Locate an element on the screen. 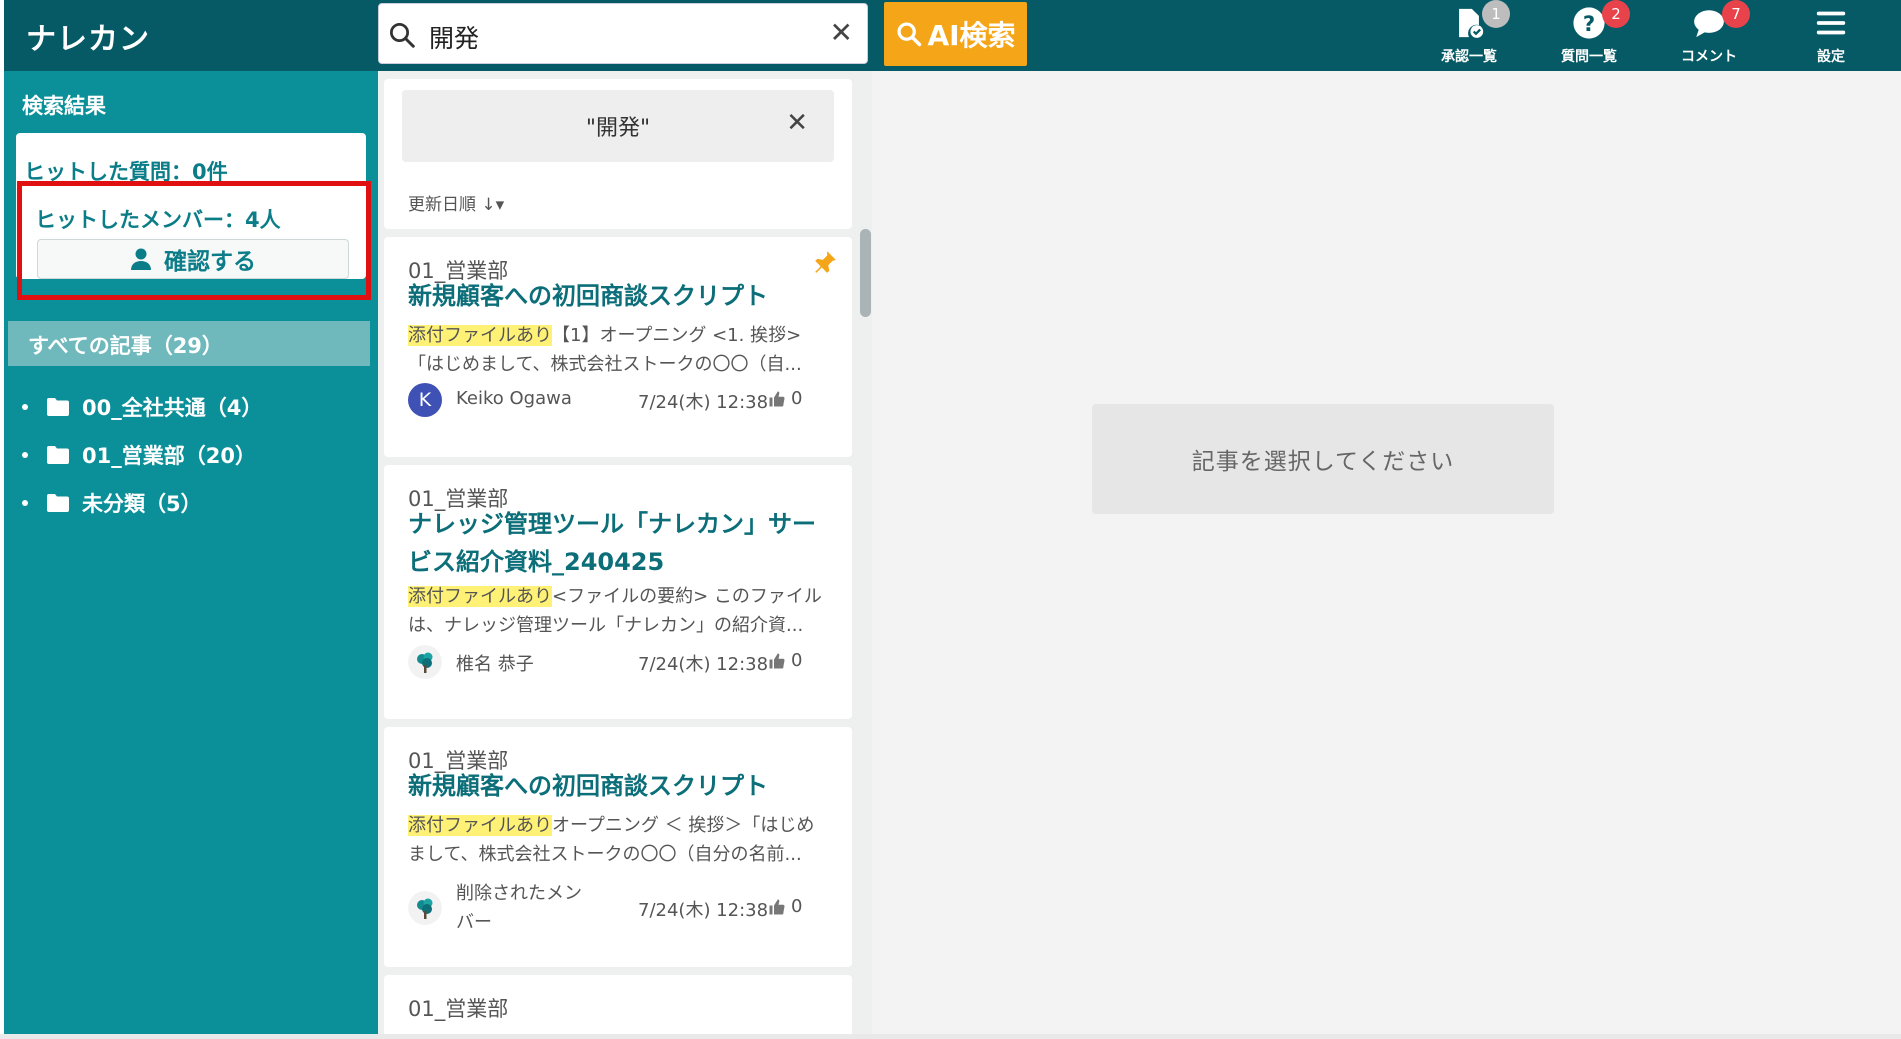  nav-comments-label: コメント is located at coordinates (1709, 57).